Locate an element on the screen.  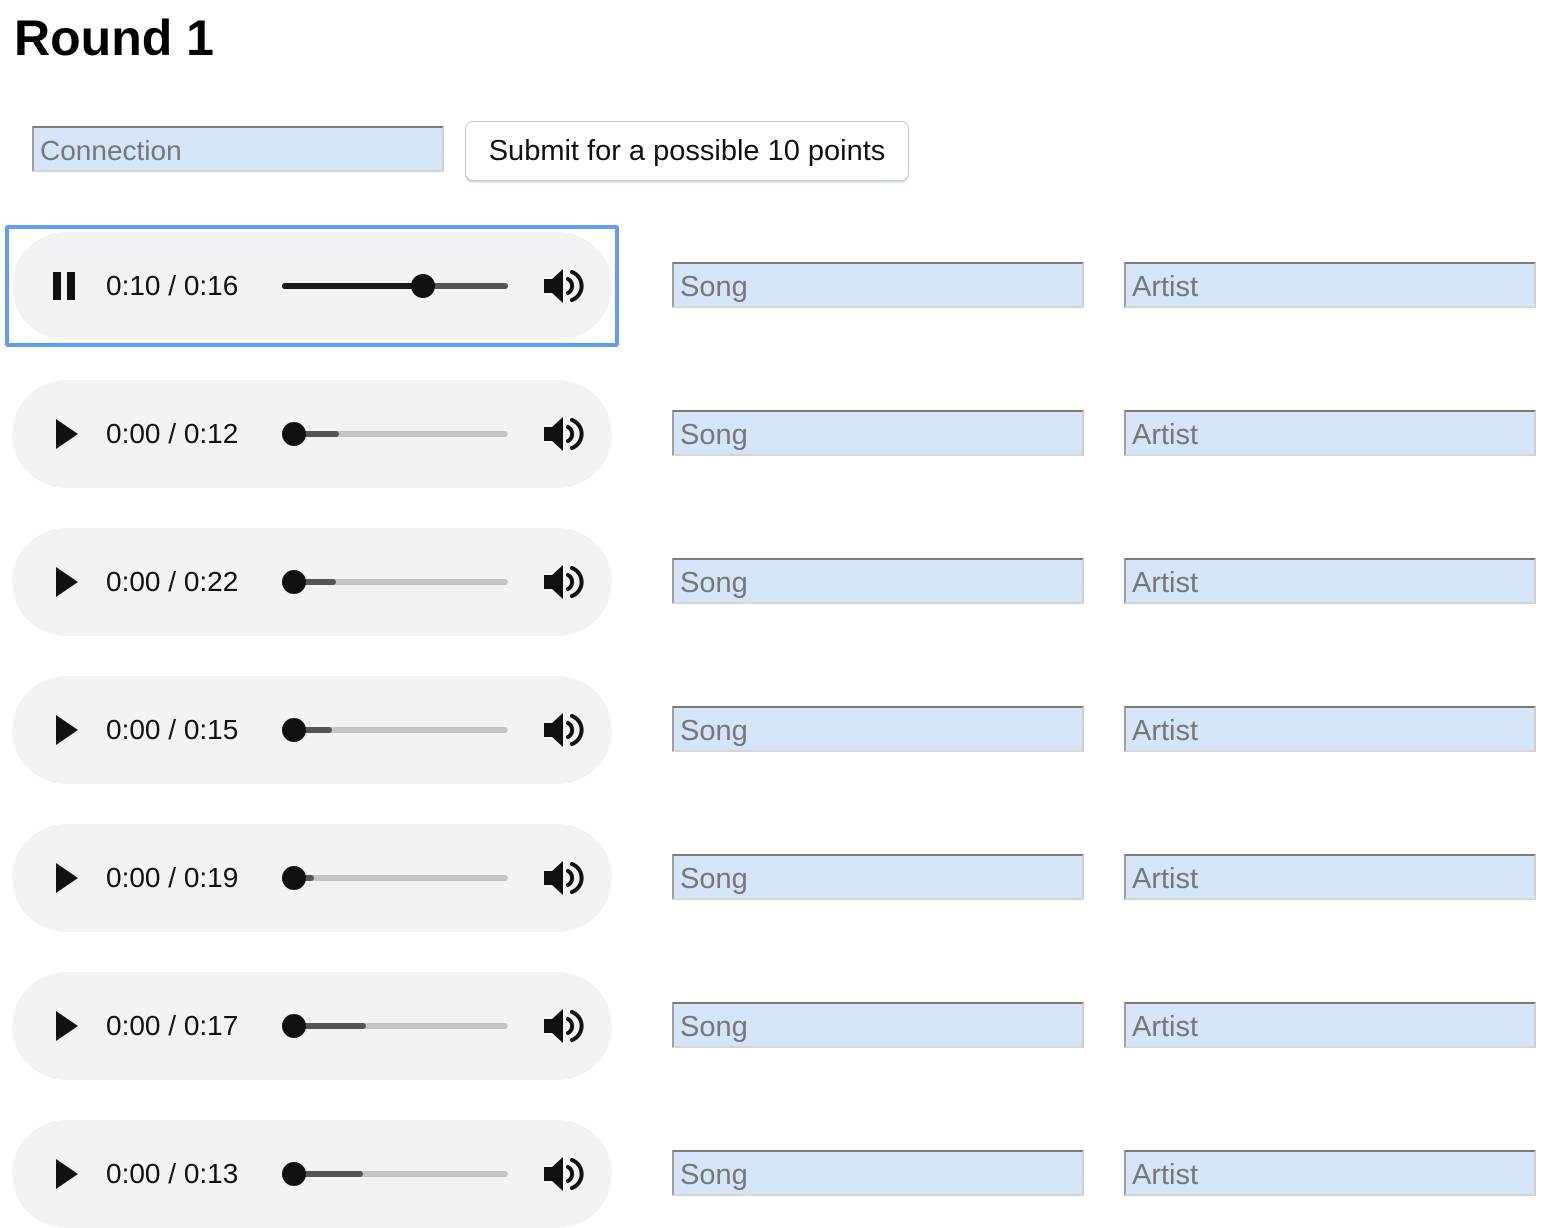
track-row: 0:00 / 0:19 is located at coordinates (776, 878).